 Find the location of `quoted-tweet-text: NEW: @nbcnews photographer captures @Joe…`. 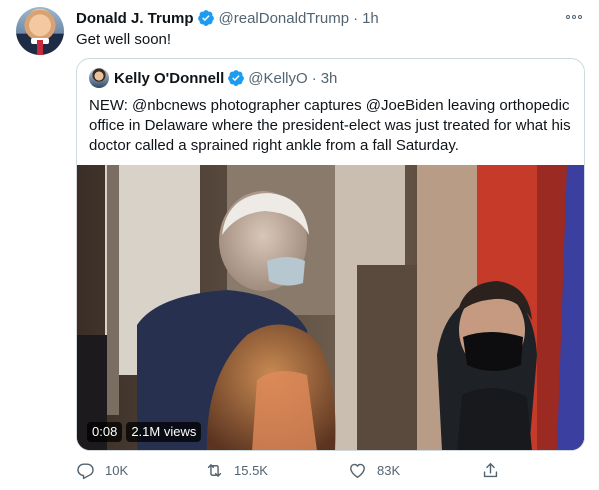

quoted-tweet-text: NEW: @nbcnews photographer captures @Joe… is located at coordinates (330, 125).